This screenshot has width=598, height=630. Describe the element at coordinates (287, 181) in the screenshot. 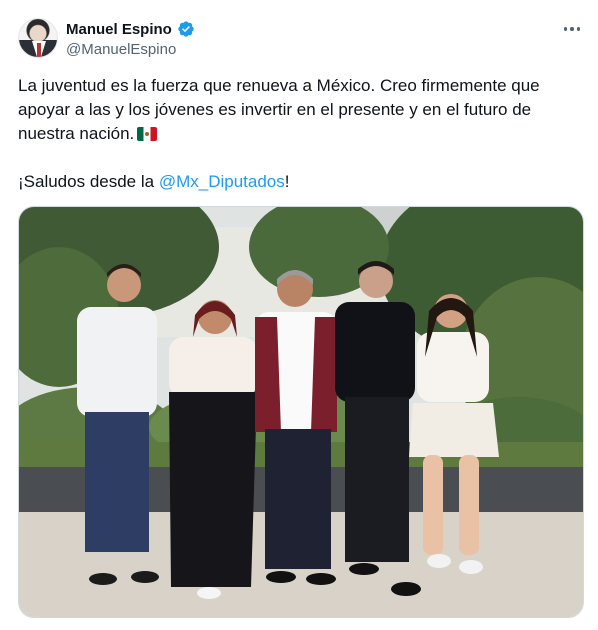

I see `greeting-suffix: !` at that location.